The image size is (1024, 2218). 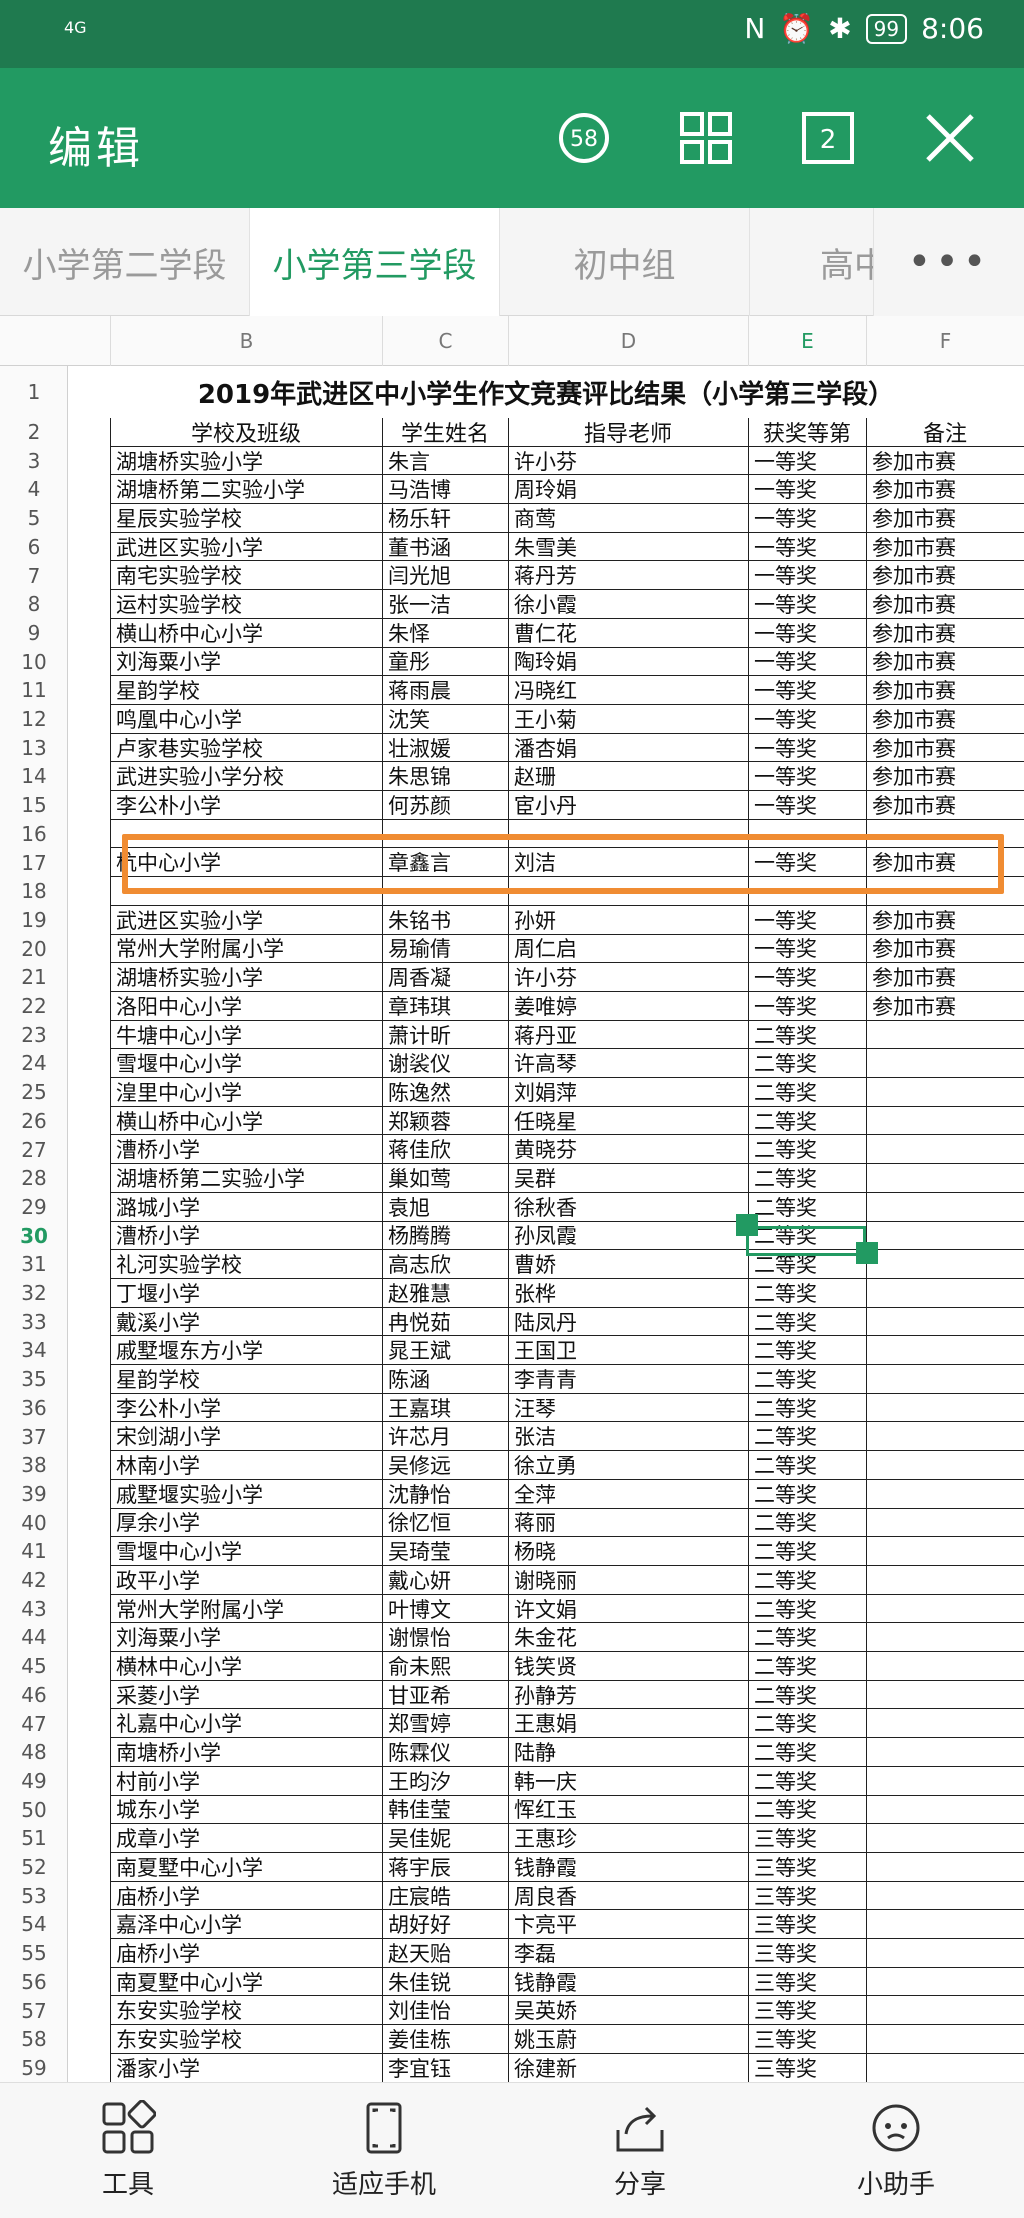 What do you see at coordinates (445, 1006) in the screenshot?
I see `table-cell: 章玮琪` at bounding box center [445, 1006].